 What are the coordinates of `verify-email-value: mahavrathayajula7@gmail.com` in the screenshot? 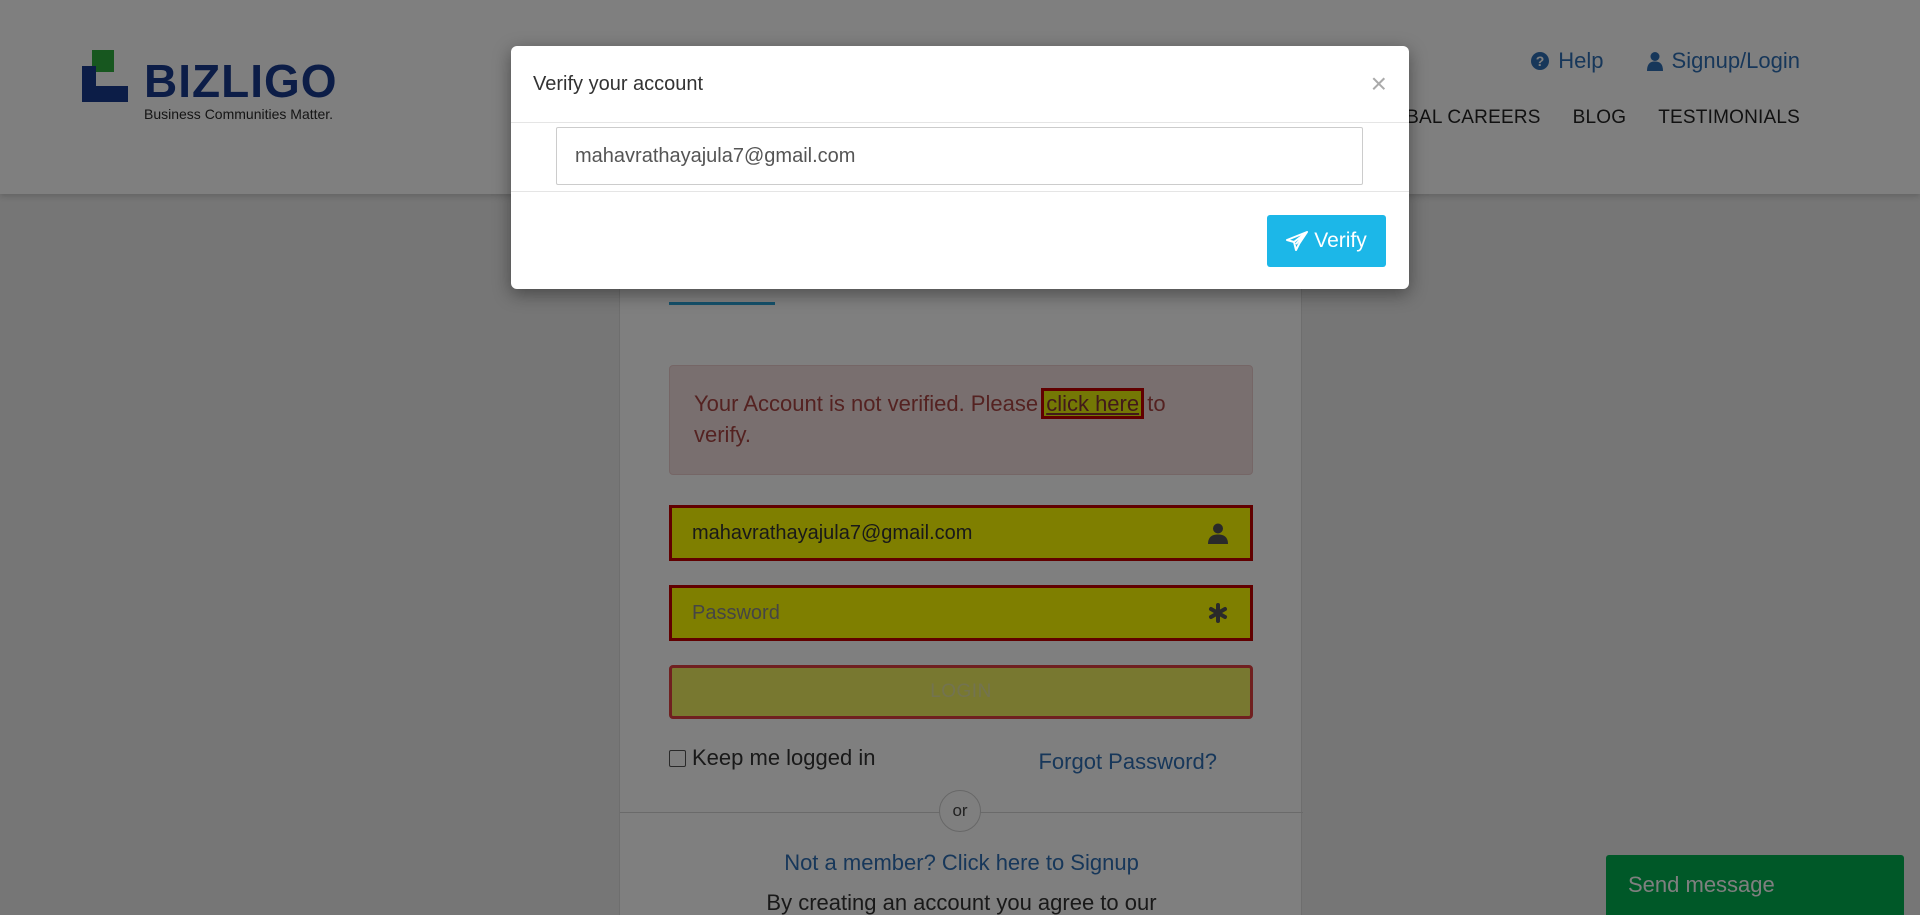 It's located at (715, 155).